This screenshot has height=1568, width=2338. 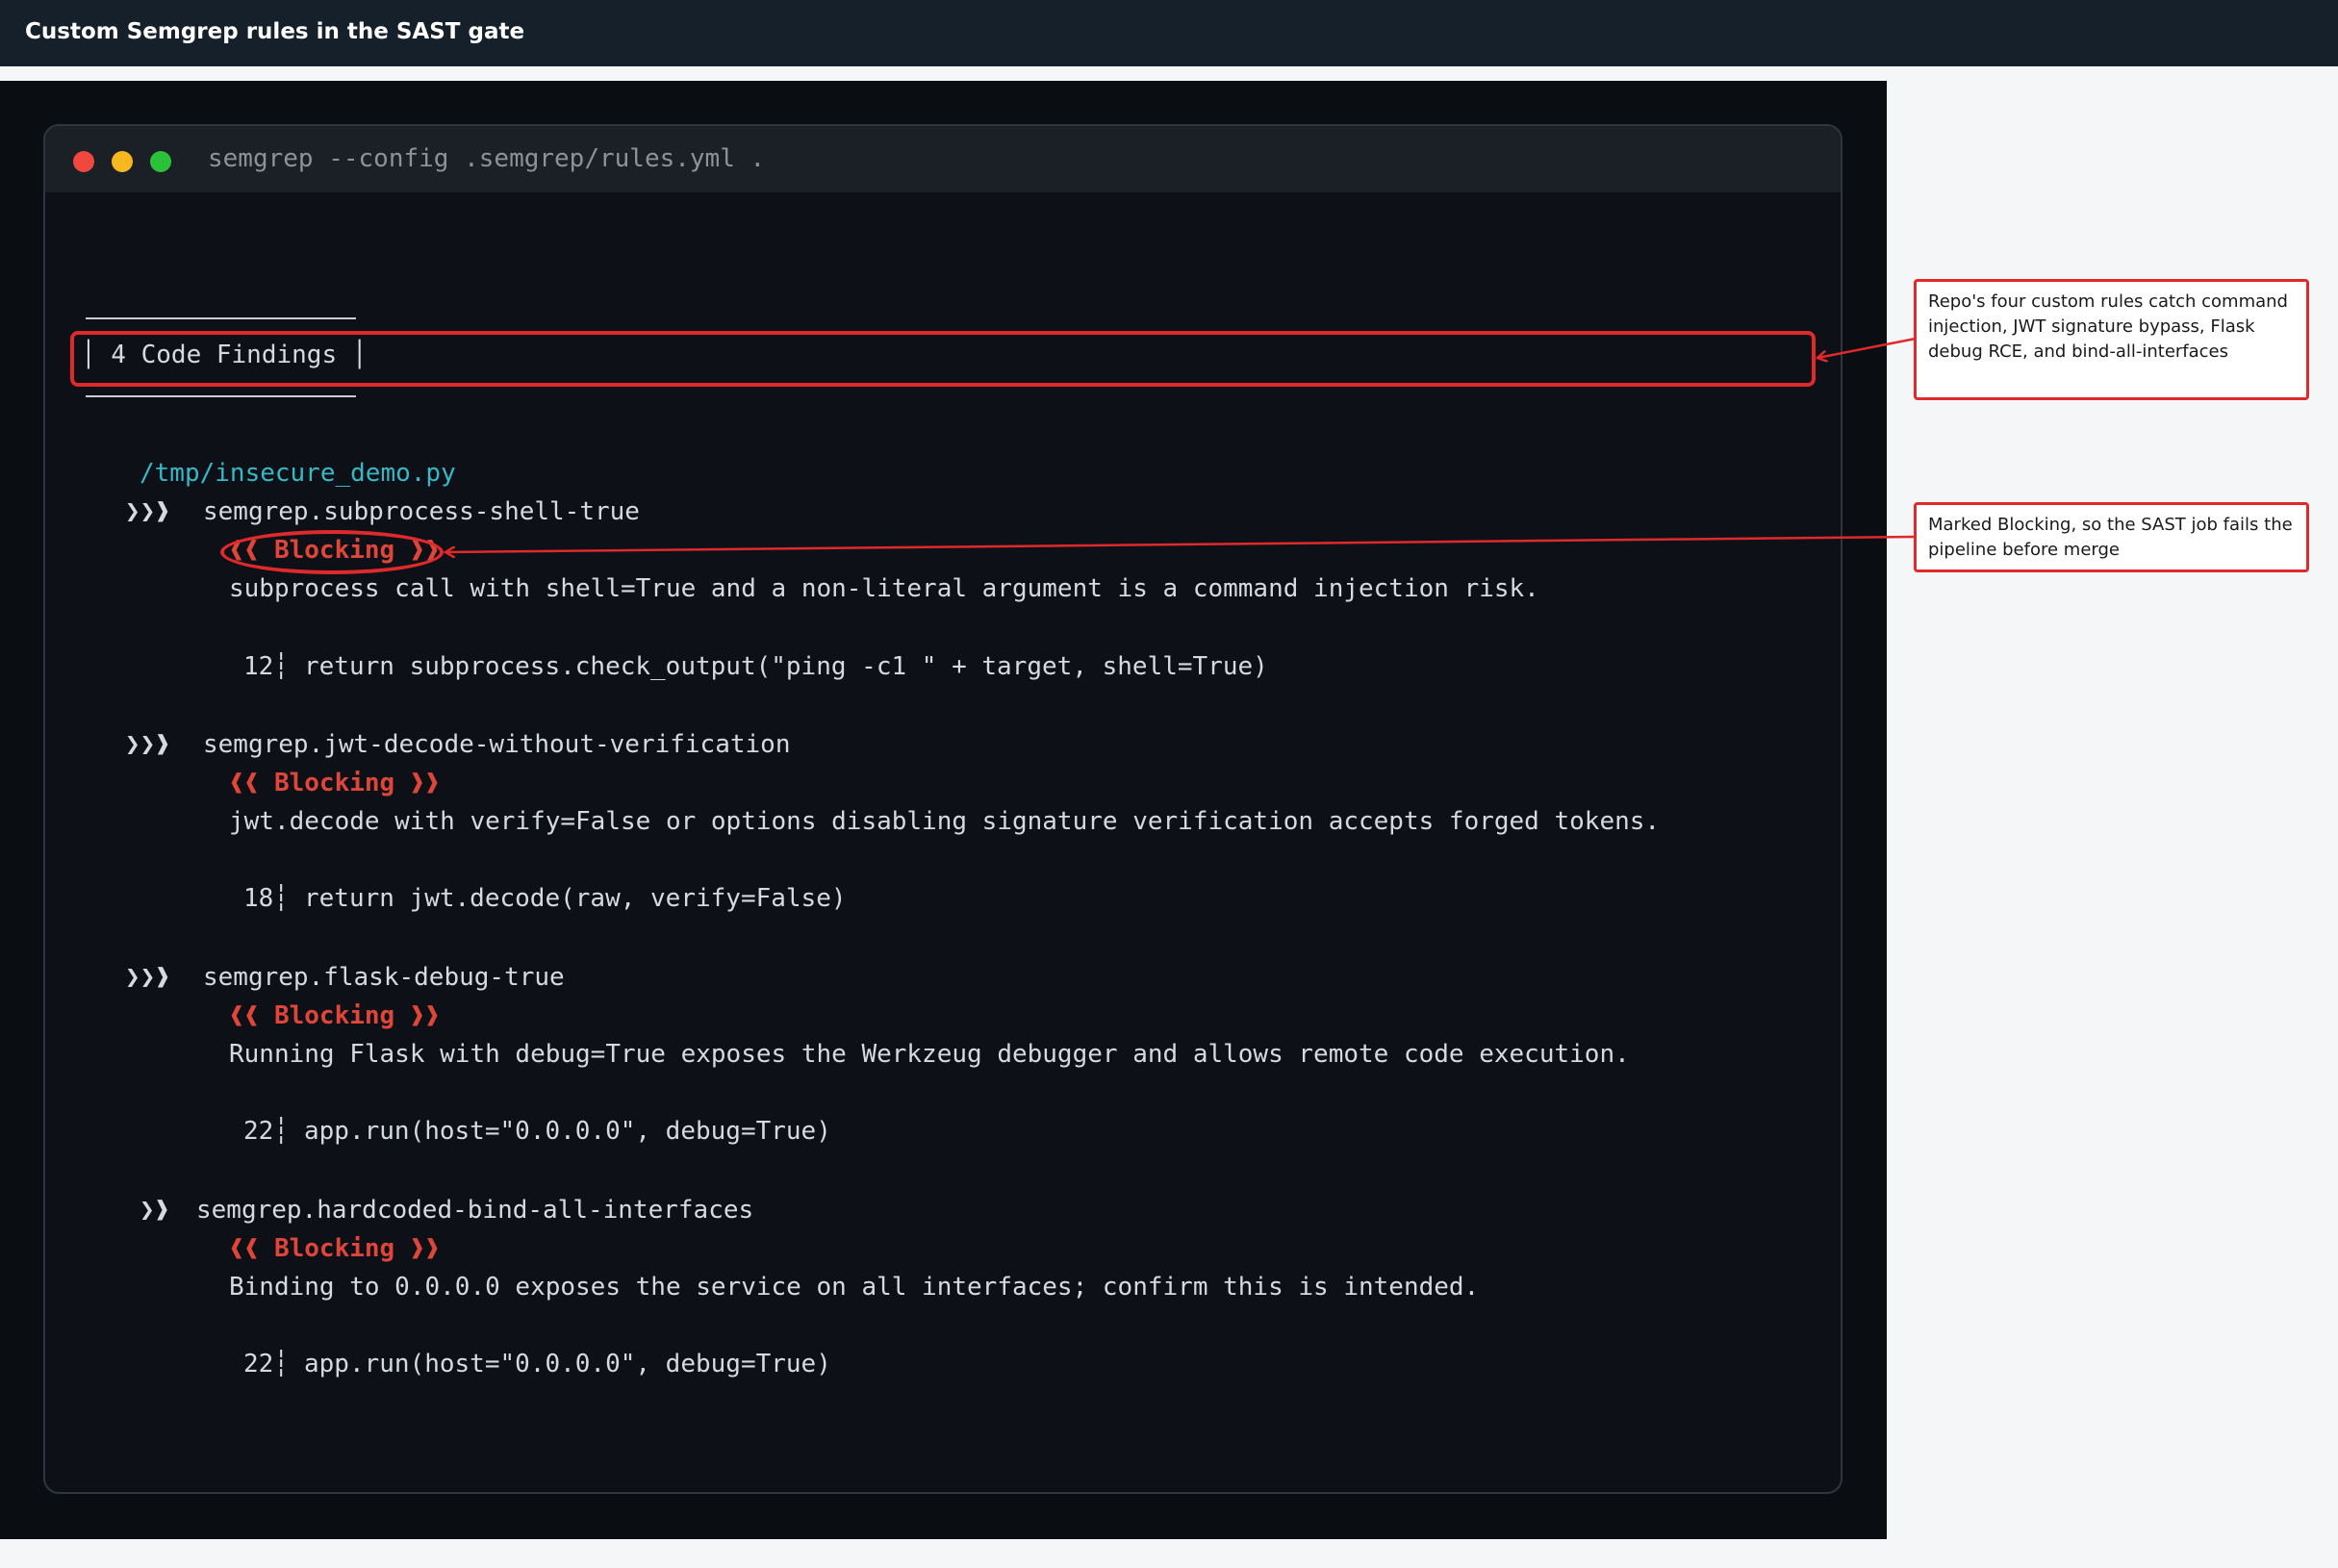 What do you see at coordinates (332, 552) in the screenshot?
I see `blocking-highlight-ellipse` at bounding box center [332, 552].